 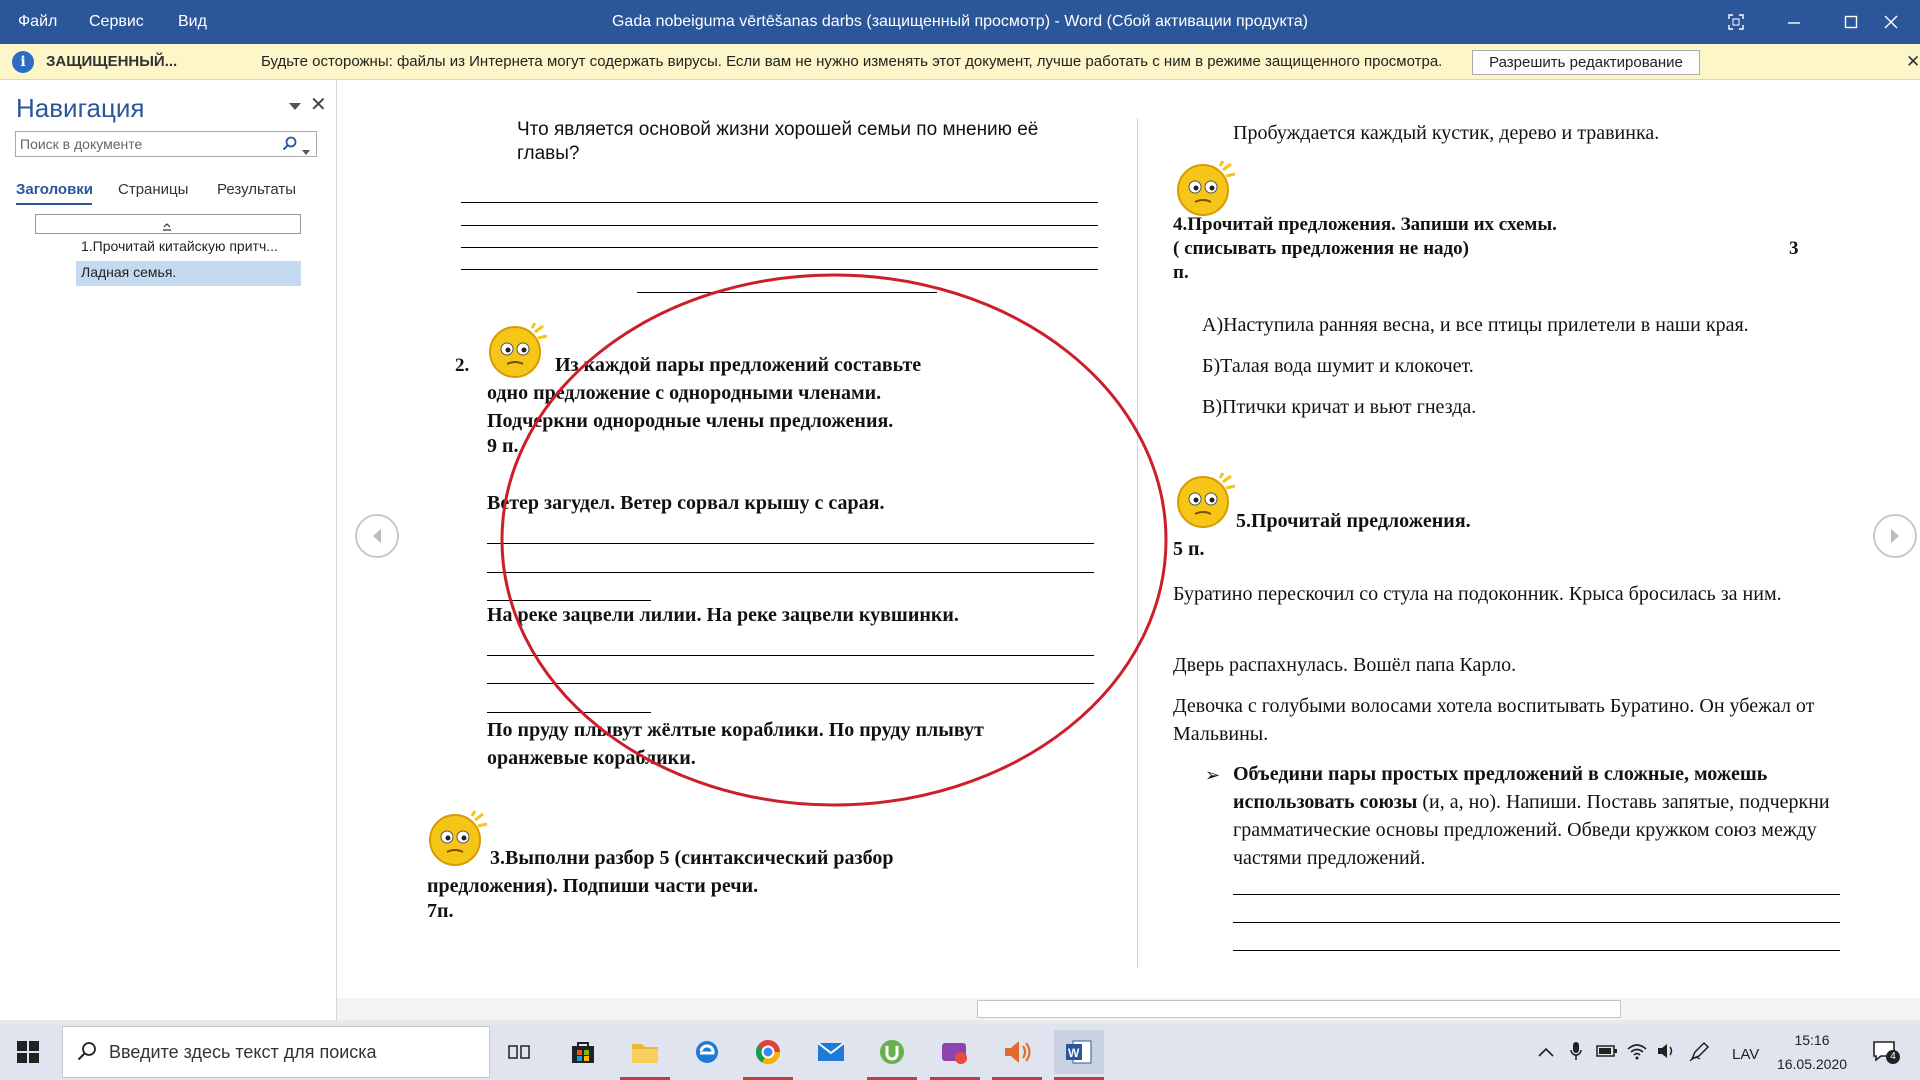 I want to click on file-explorer-icon, so click(x=645, y=1055).